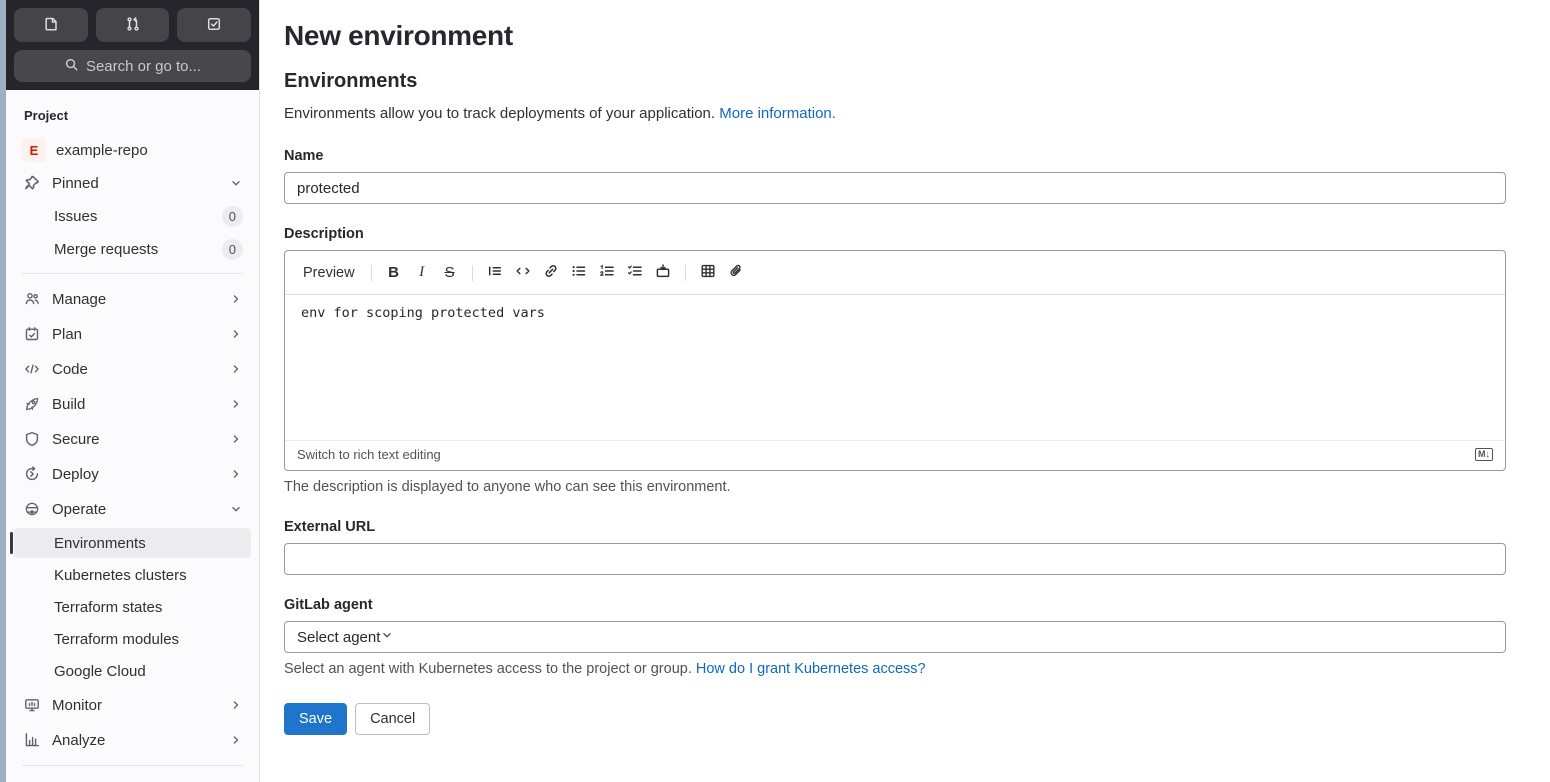 The height and width of the screenshot is (782, 1550). I want to click on external-url-field-group: External URL, so click(895, 547).